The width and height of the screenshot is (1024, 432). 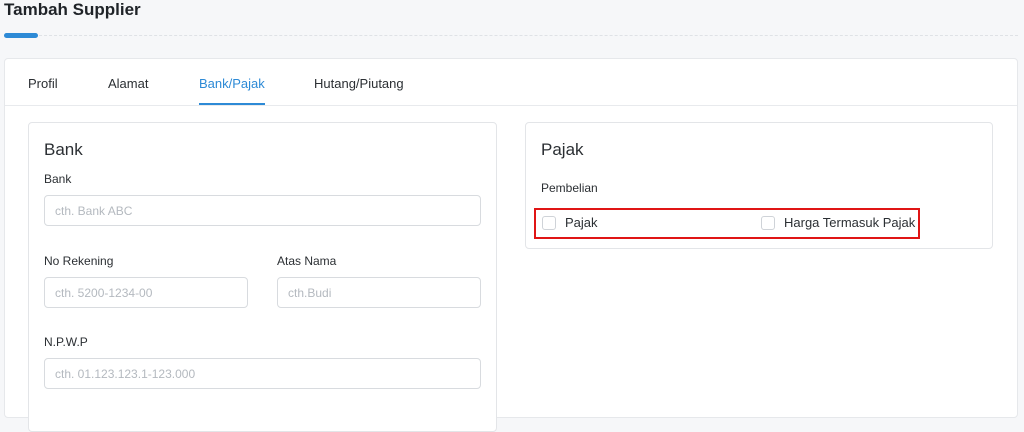 What do you see at coordinates (727, 223) in the screenshot?
I see `highlight-annotation-box` at bounding box center [727, 223].